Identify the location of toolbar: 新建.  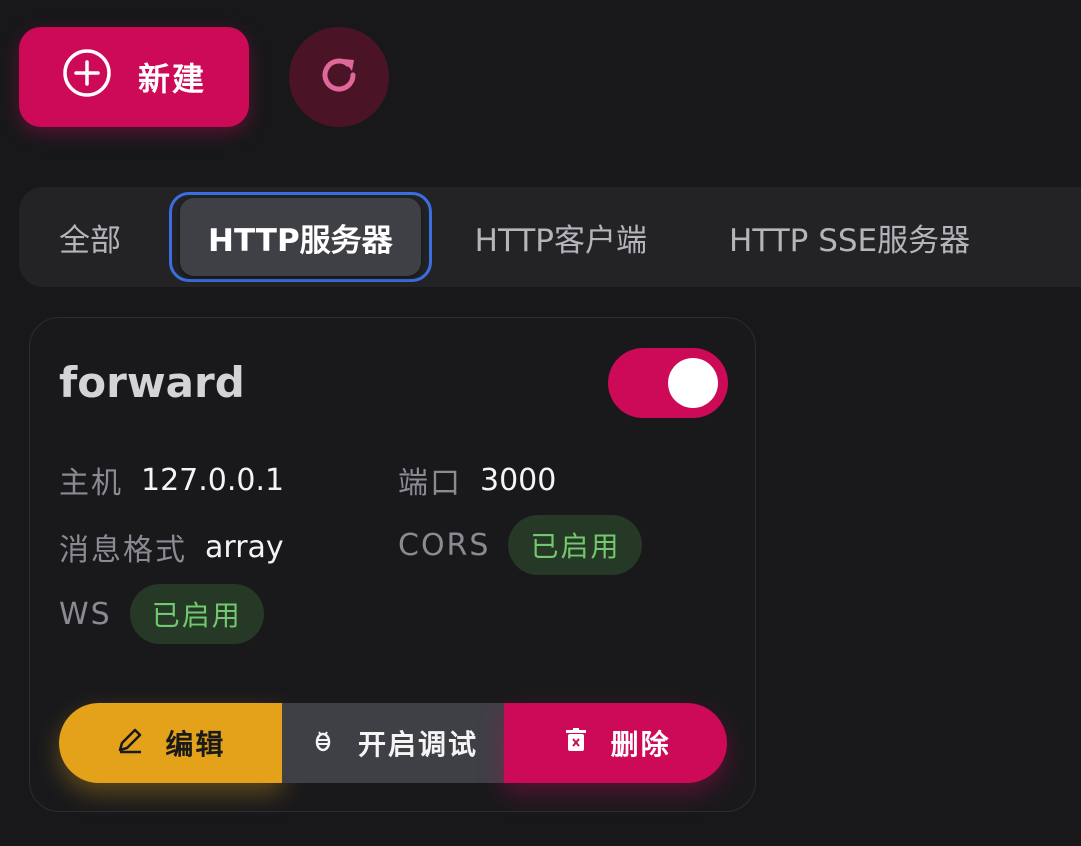
(204, 77).